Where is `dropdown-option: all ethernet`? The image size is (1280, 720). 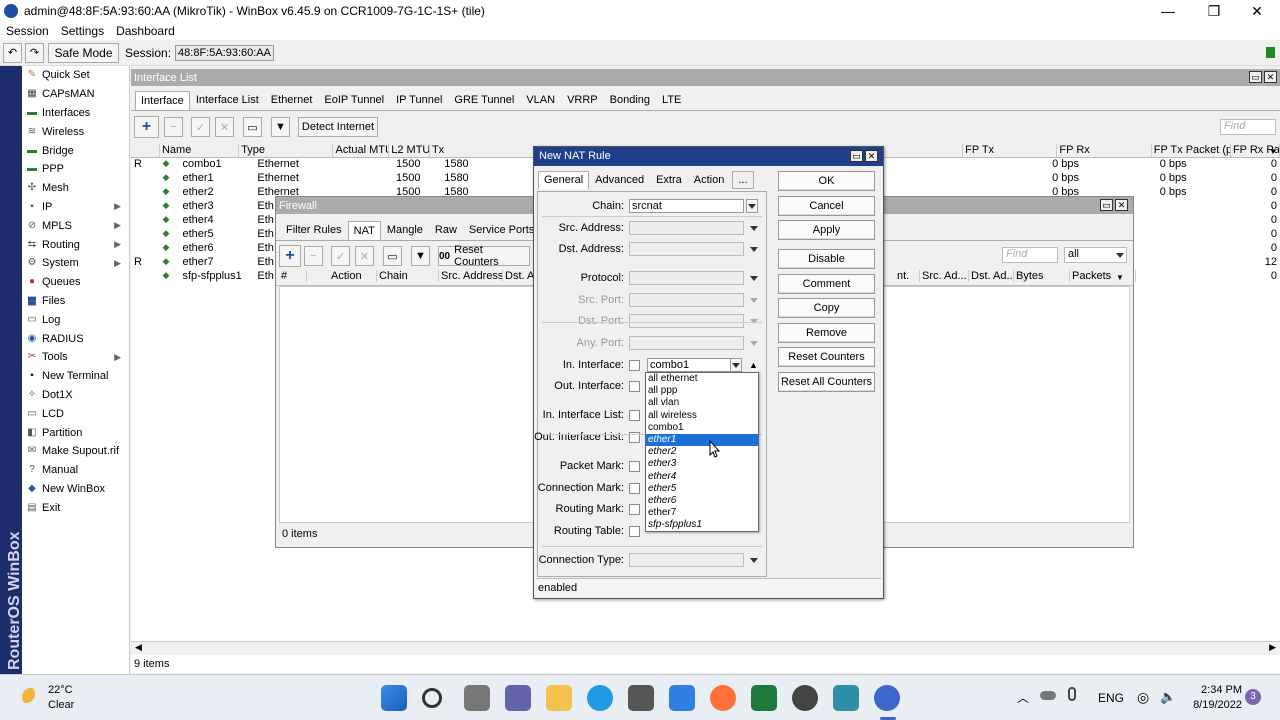 dropdown-option: all ethernet is located at coordinates (702, 379).